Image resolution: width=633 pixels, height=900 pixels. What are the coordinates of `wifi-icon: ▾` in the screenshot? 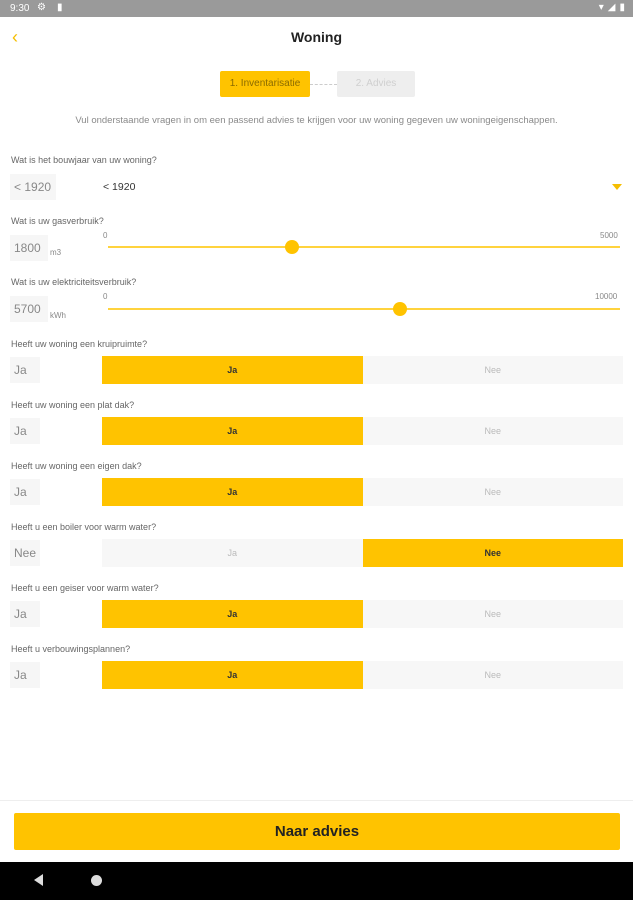 It's located at (601, 7).